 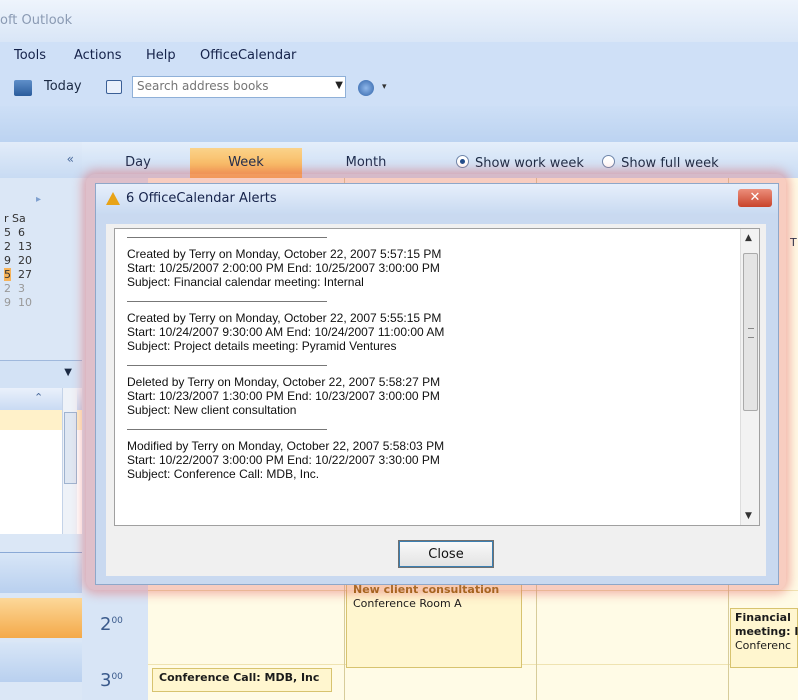 What do you see at coordinates (63, 86) in the screenshot?
I see `today-button: Today` at bounding box center [63, 86].